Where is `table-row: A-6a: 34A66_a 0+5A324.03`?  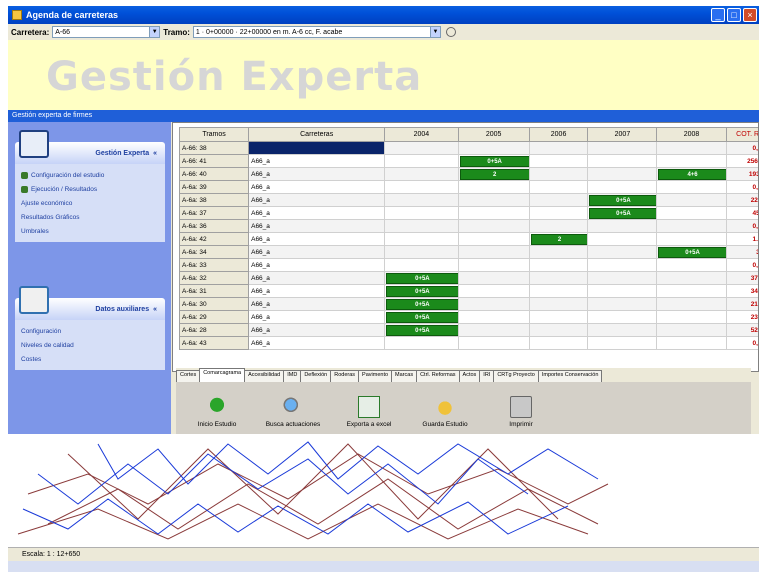
table-row: A-6a: 34A66_a 0+5A324.03 is located at coordinates (468, 252).